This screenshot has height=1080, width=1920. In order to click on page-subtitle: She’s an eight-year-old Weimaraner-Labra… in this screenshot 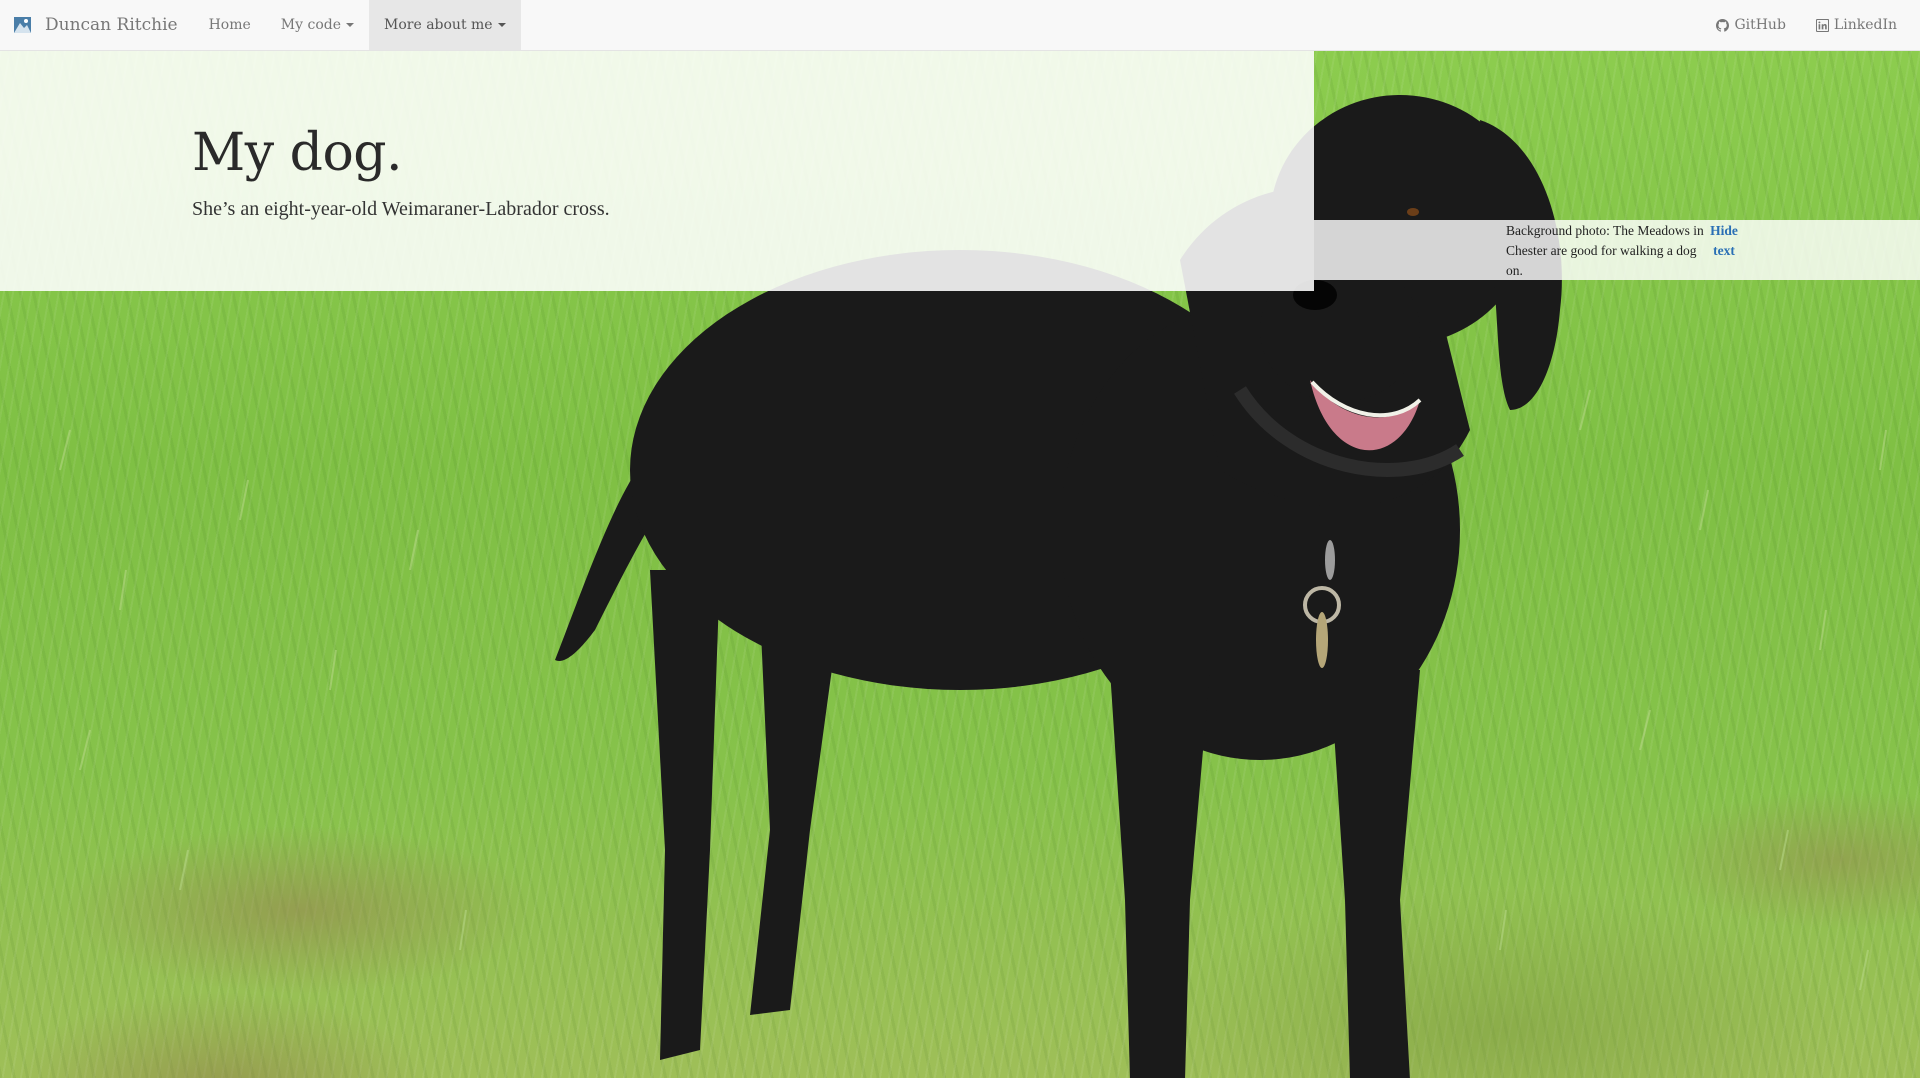, I will do `click(401, 209)`.